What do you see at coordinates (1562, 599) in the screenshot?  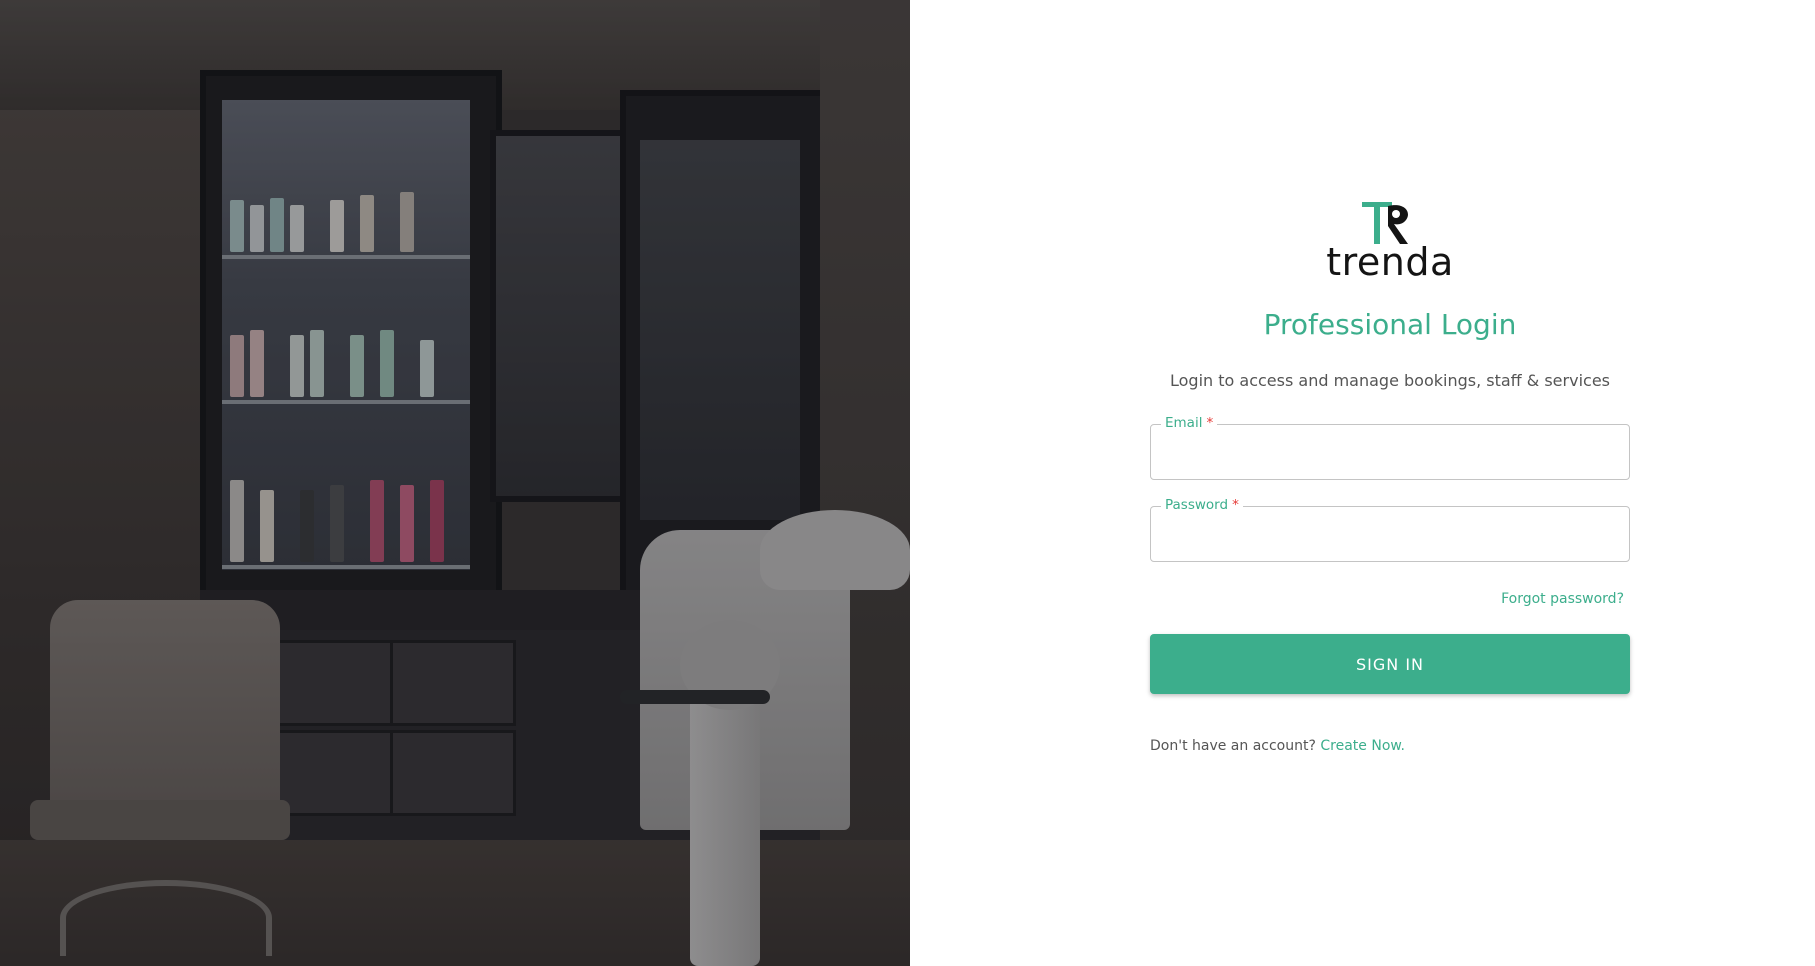 I see `forgot-password-link: Forgot password?` at bounding box center [1562, 599].